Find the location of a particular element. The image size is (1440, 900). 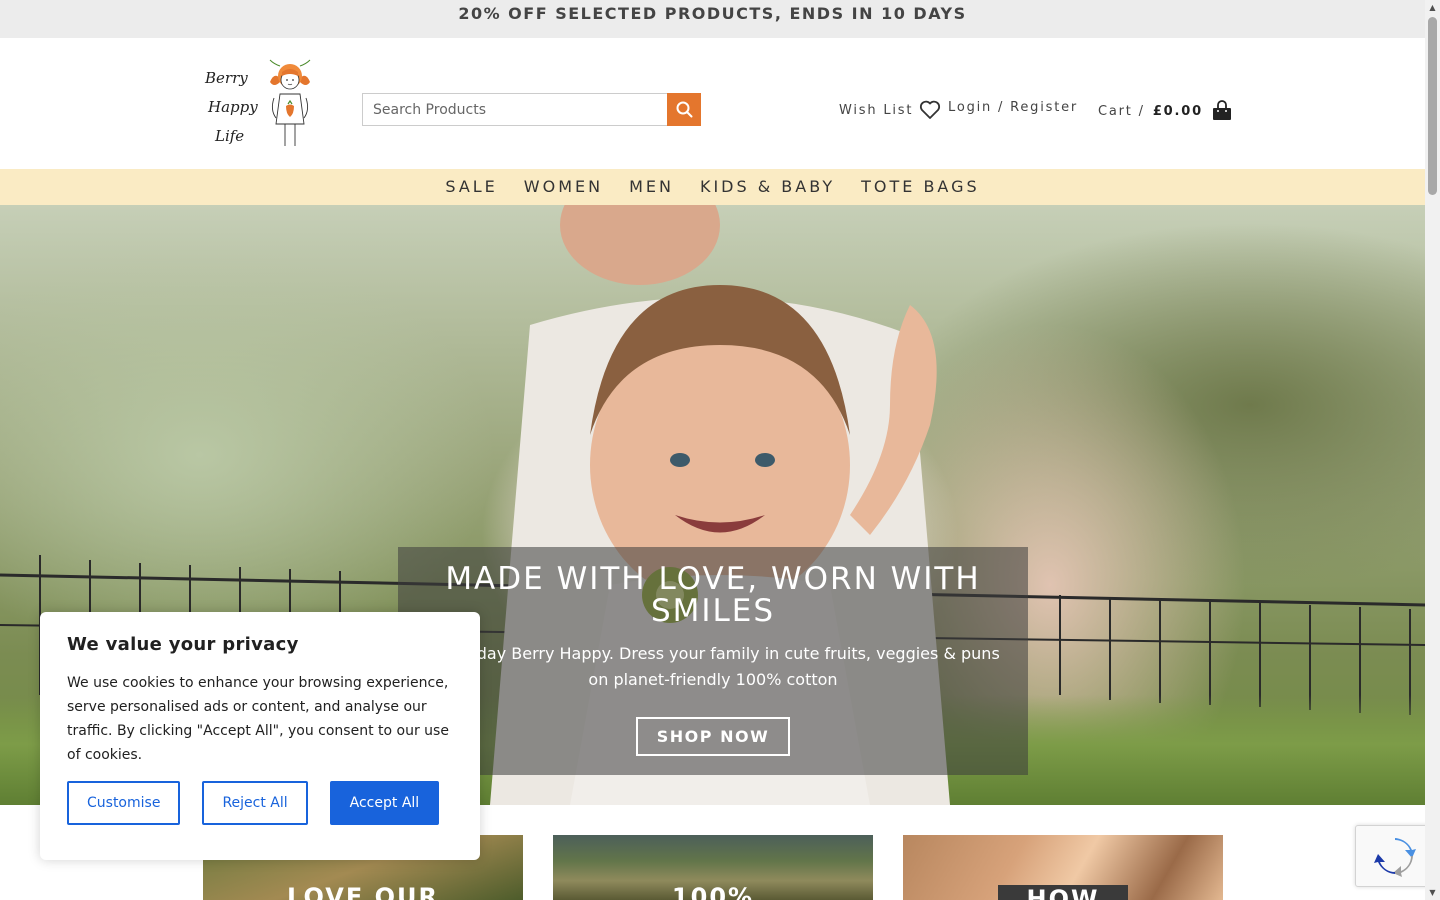

logo-girl-icon is located at coordinates (290, 102).